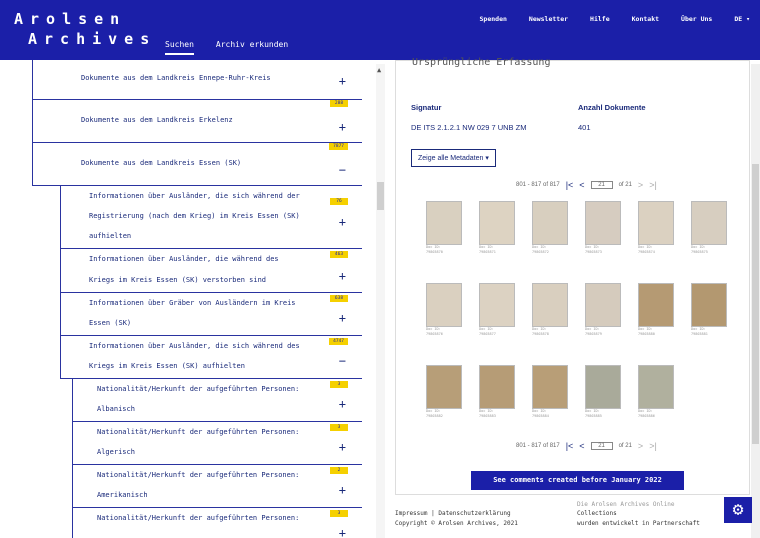 The width and height of the screenshot is (760, 538). I want to click on anzahl-label: Anzahl Dokumente, so click(612, 107).